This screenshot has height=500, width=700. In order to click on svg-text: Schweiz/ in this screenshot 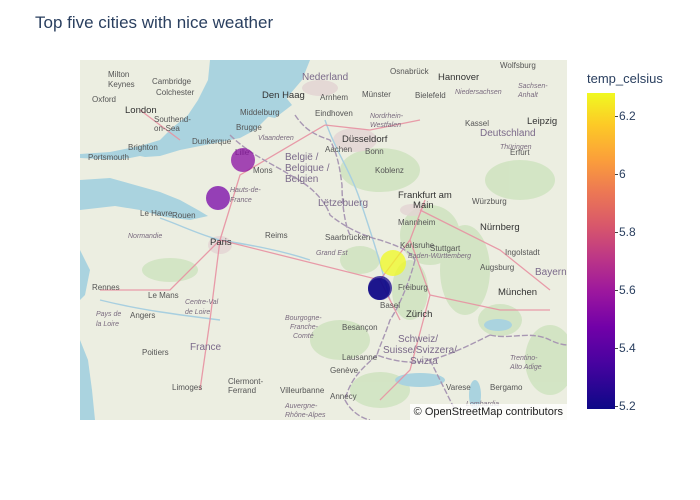, I will do `click(418, 339)`.